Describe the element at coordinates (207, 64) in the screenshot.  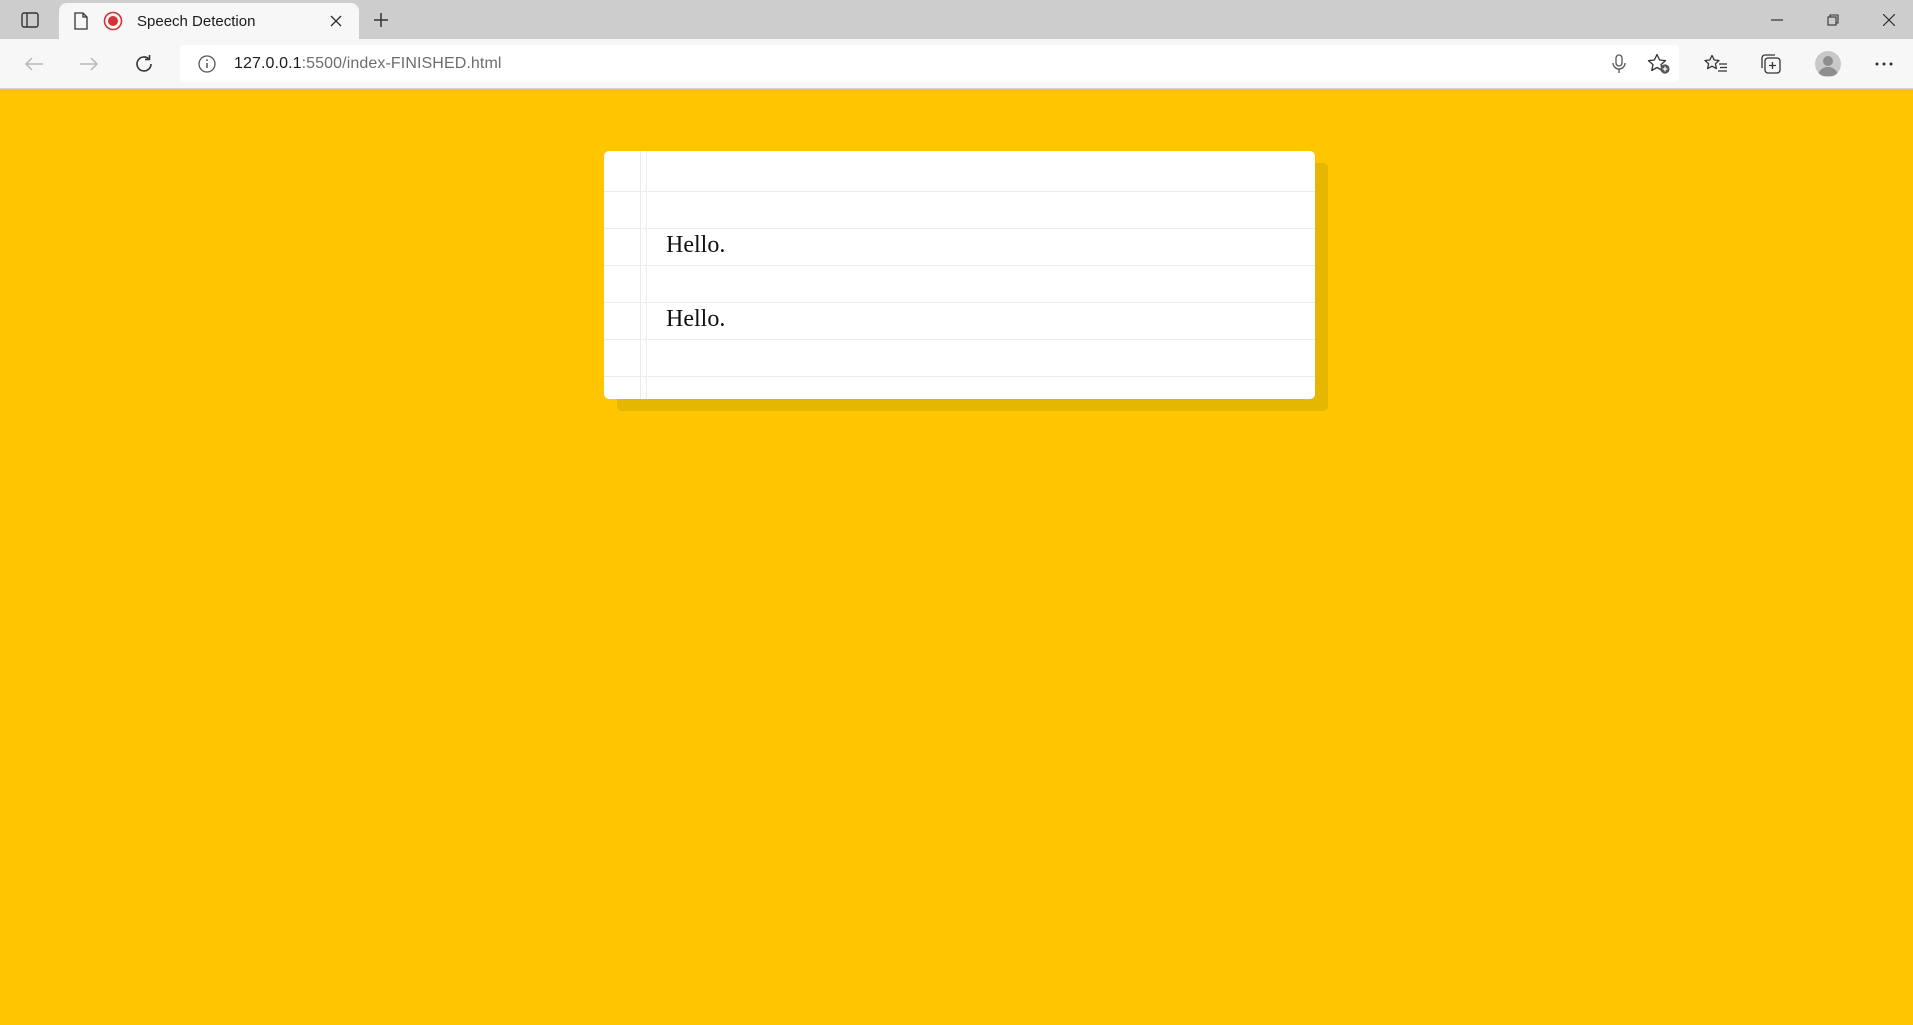
I see `site-info-icon` at that location.